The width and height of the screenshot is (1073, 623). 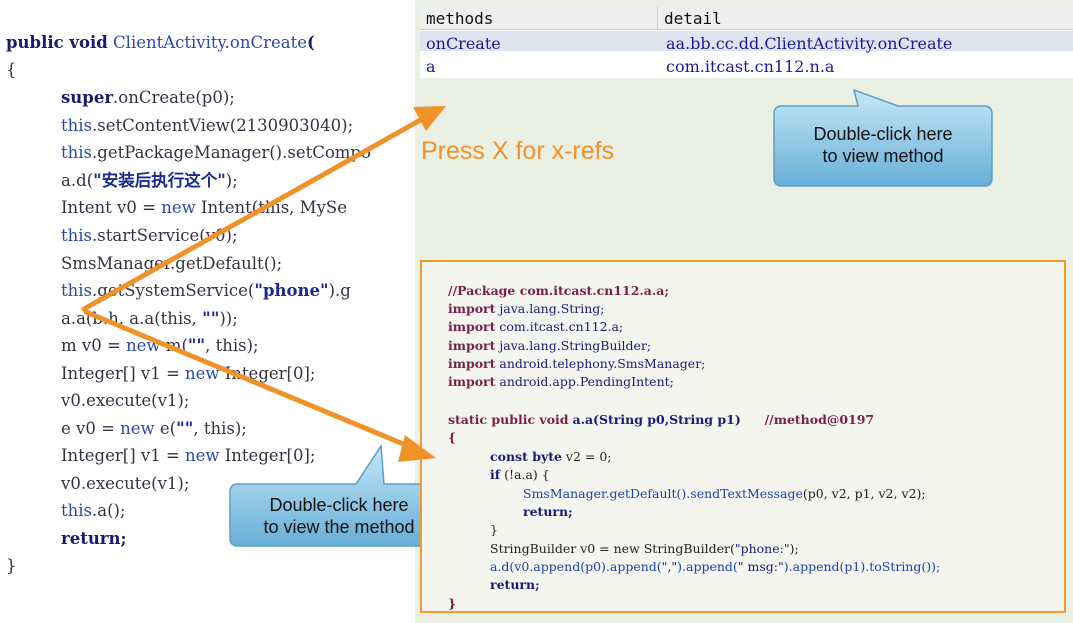 What do you see at coordinates (862, 566) in the screenshot?
I see `code-call: ).append(p1).toString());` at bounding box center [862, 566].